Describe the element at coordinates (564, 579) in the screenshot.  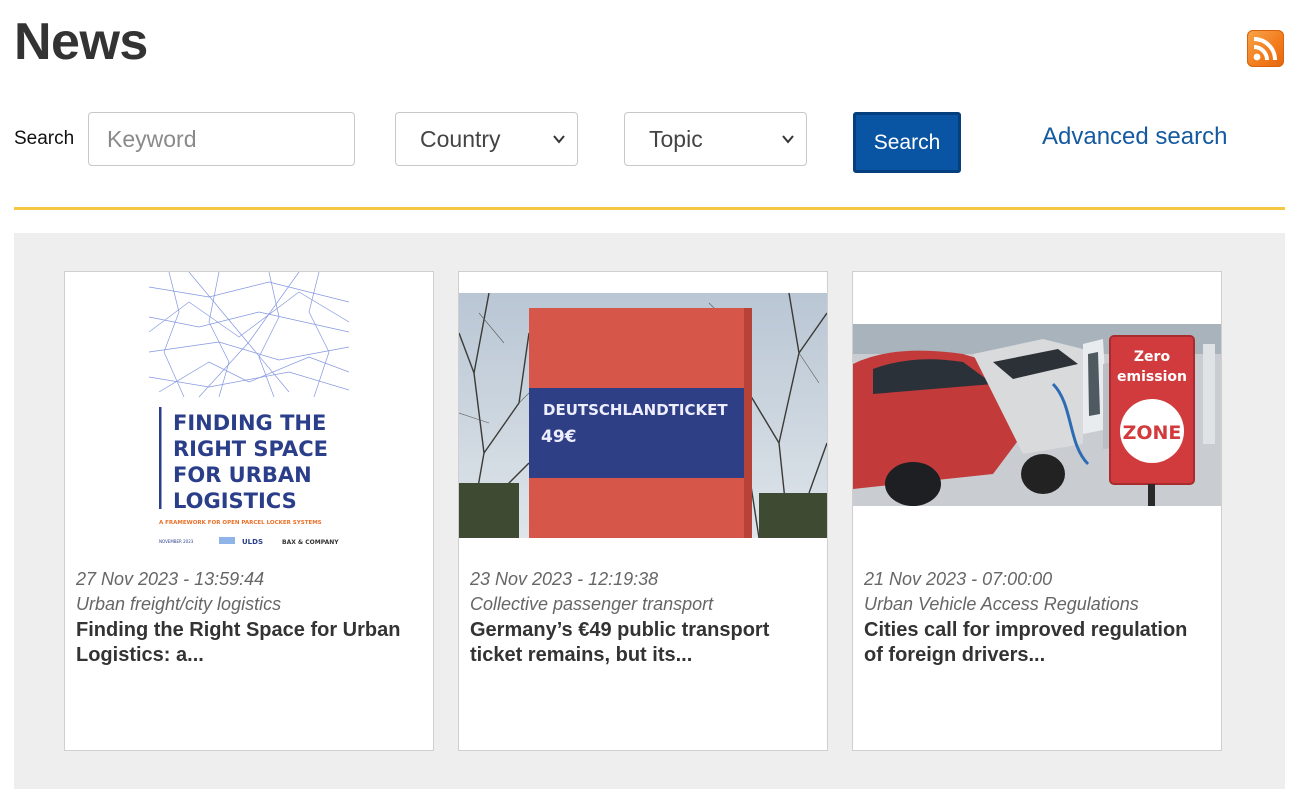
I see `news-date: 23 Nov 2023 - 12:19:38` at that location.